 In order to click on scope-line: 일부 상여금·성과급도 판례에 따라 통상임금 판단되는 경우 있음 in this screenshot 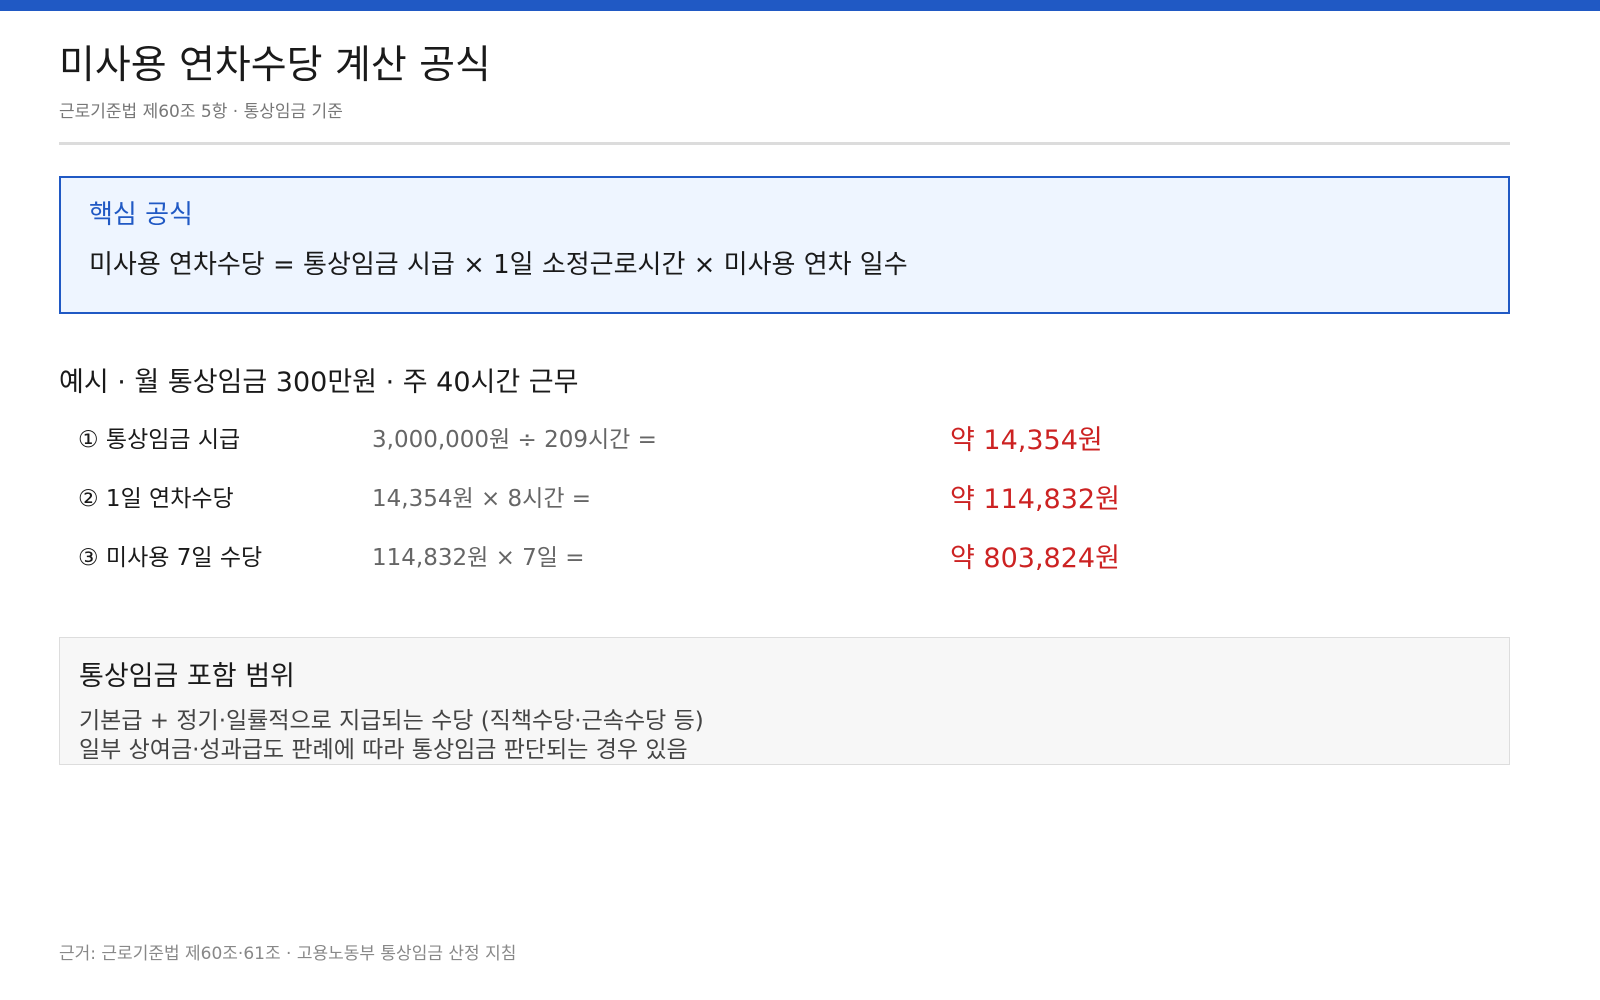, I will do `click(383, 750)`.